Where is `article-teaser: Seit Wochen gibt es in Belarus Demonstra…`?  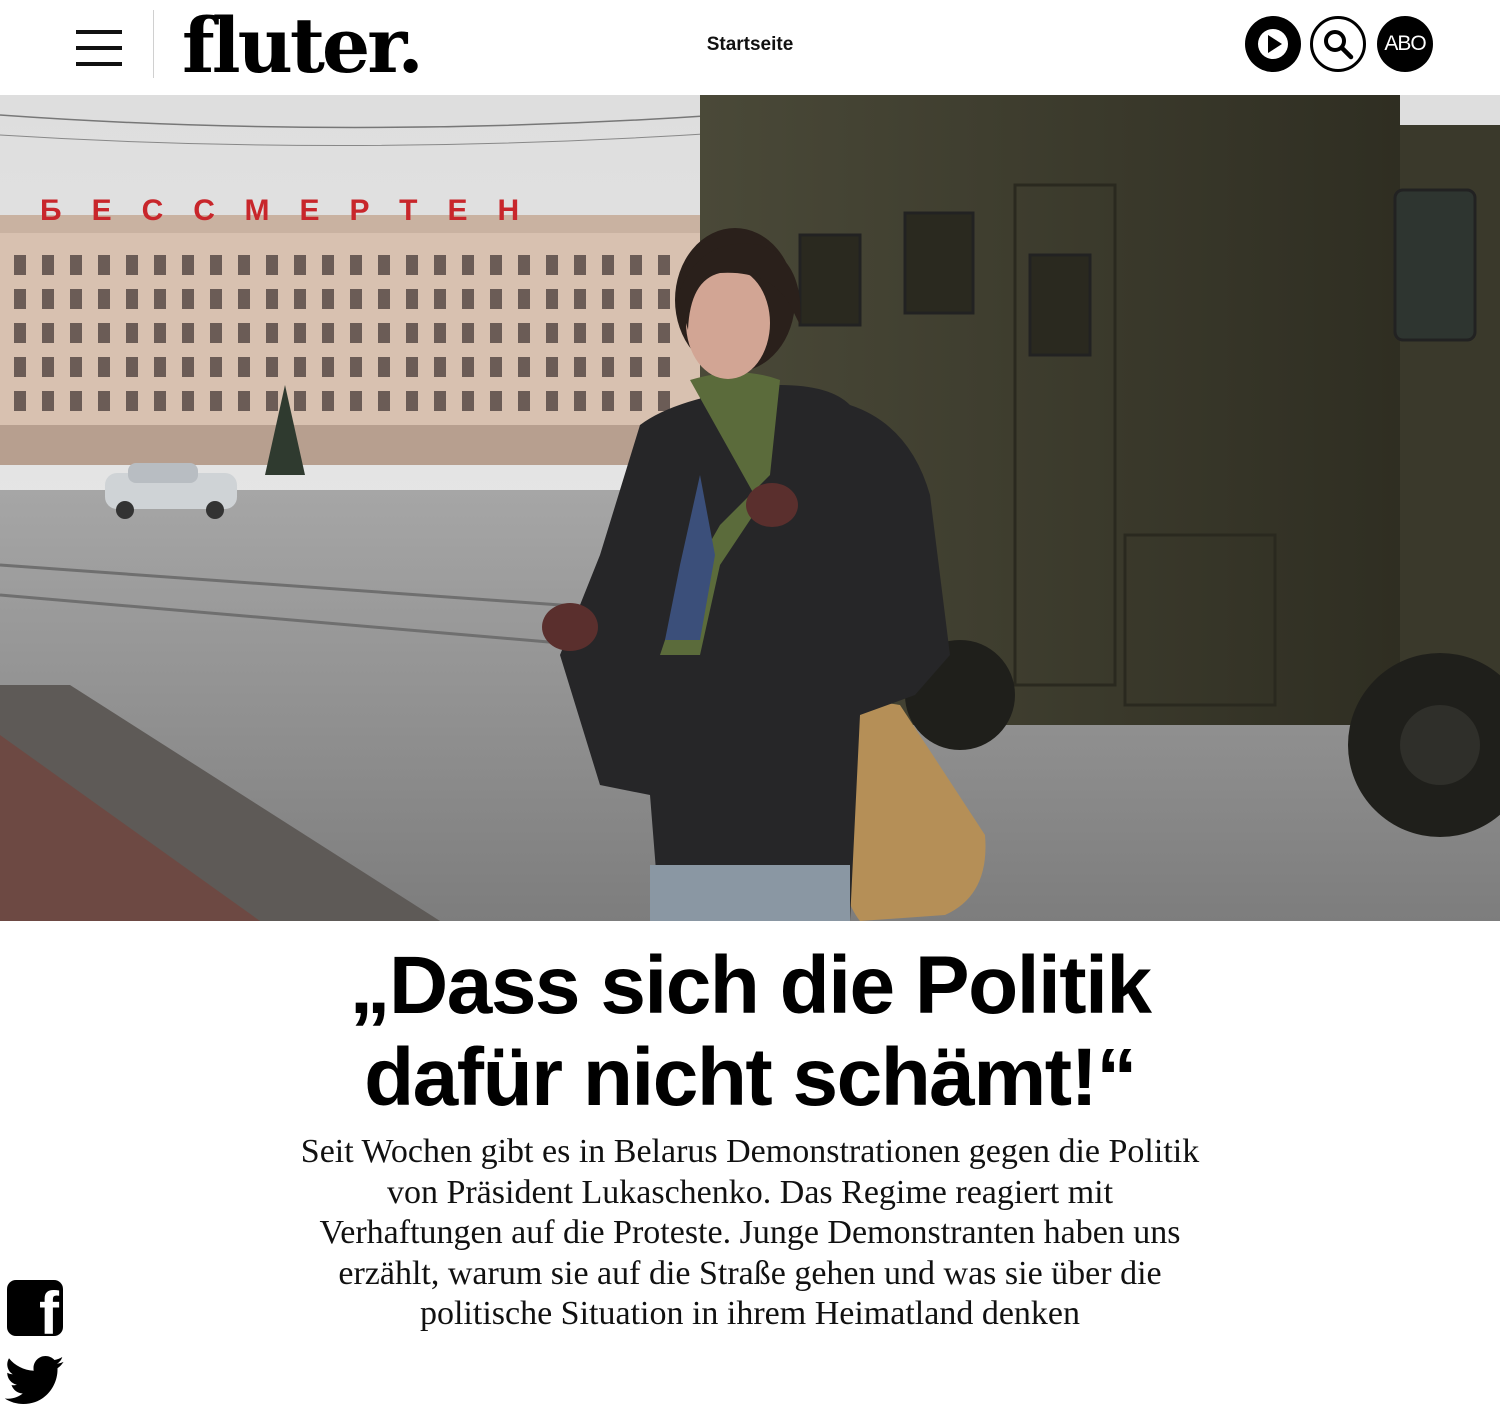
article-teaser: Seit Wochen gibt es in Belarus Demonstra… is located at coordinates (750, 1233).